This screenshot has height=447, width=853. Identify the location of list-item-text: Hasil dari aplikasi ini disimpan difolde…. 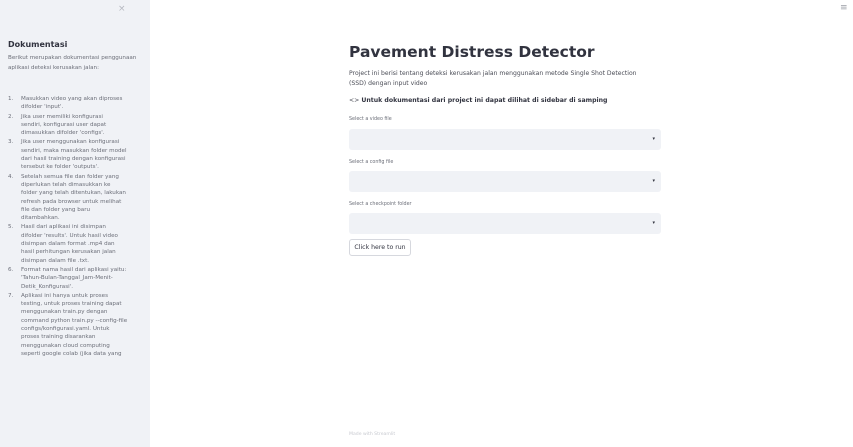
(69, 244).